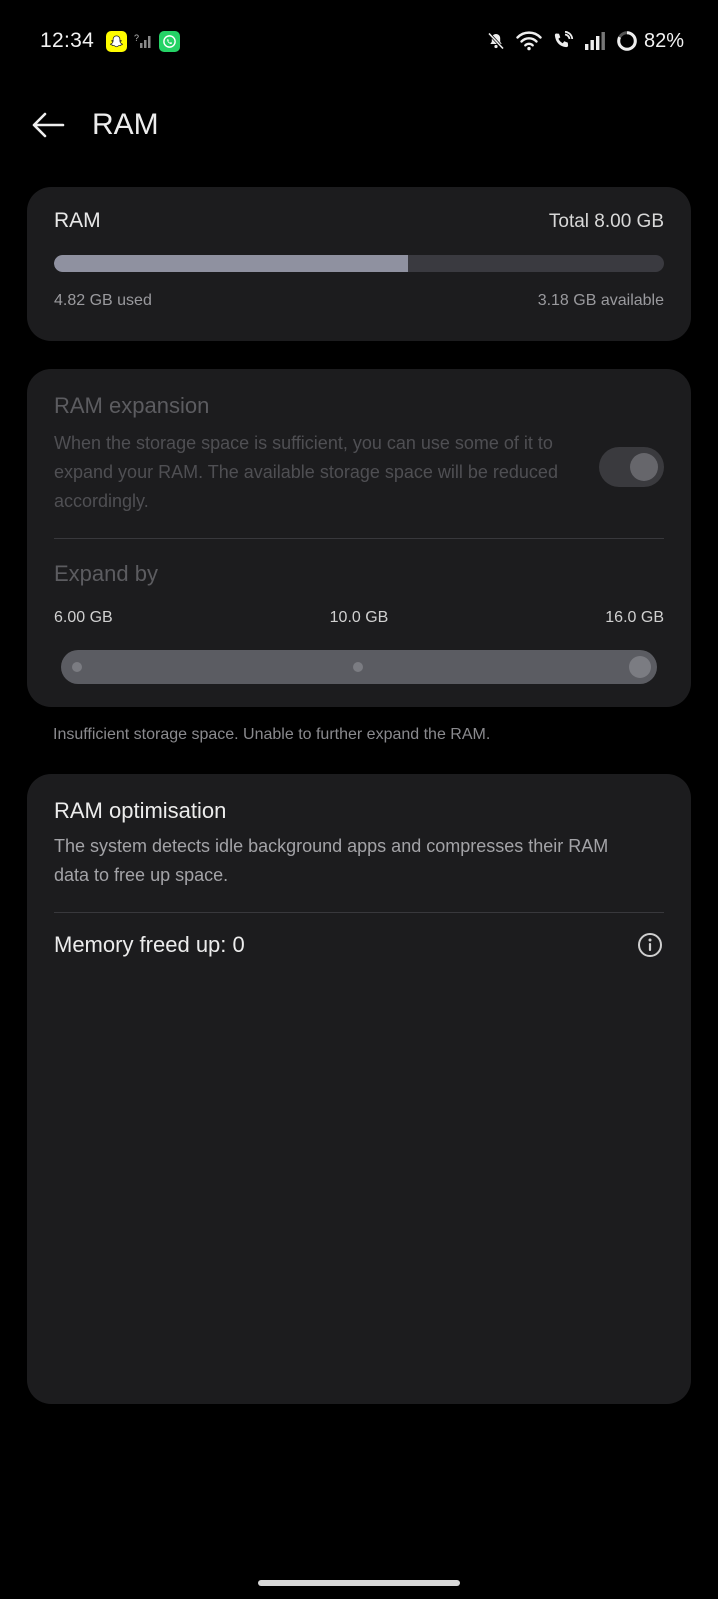 The height and width of the screenshot is (1599, 718). What do you see at coordinates (595, 41) in the screenshot?
I see `signal-icon` at bounding box center [595, 41].